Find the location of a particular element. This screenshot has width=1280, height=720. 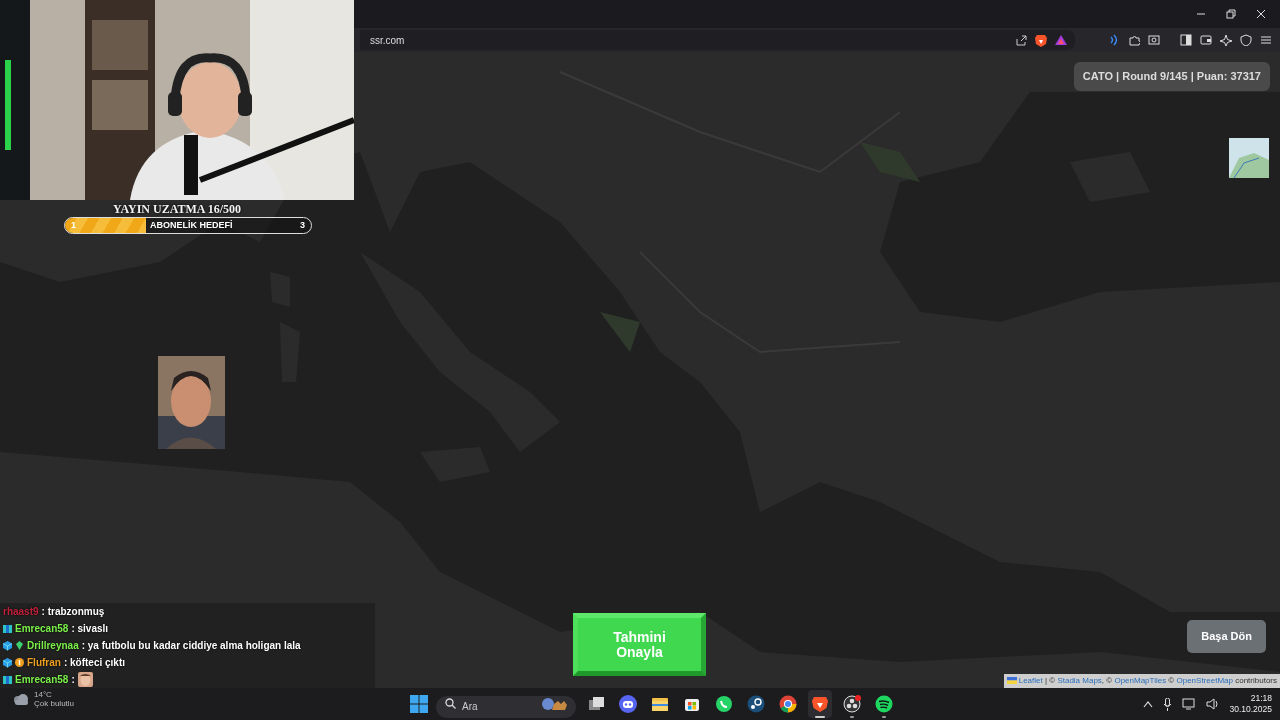

clock-time: 21:18 is located at coordinates (1261, 698).